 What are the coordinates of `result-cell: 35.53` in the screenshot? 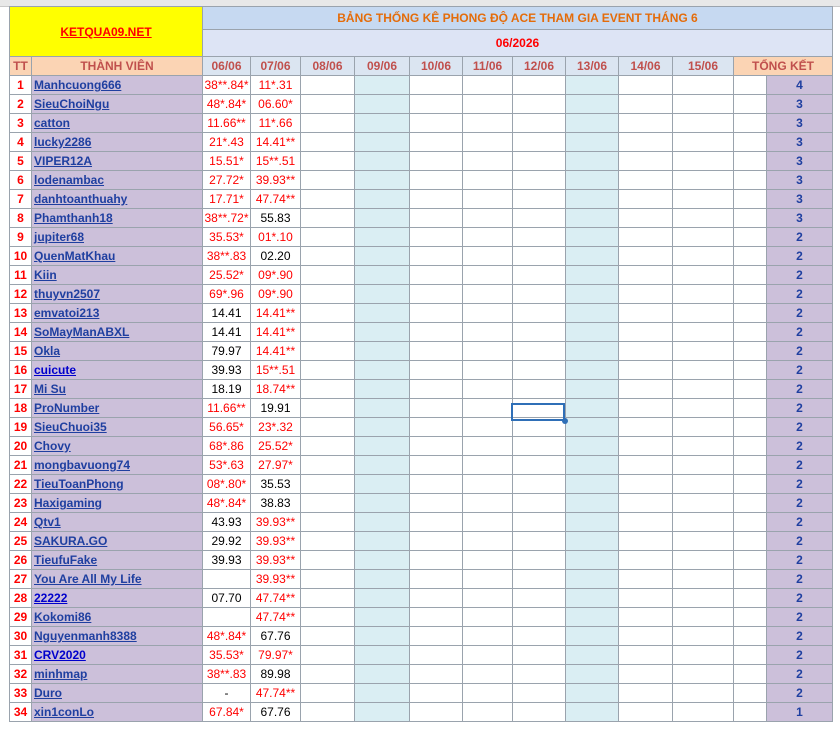 It's located at (275, 484).